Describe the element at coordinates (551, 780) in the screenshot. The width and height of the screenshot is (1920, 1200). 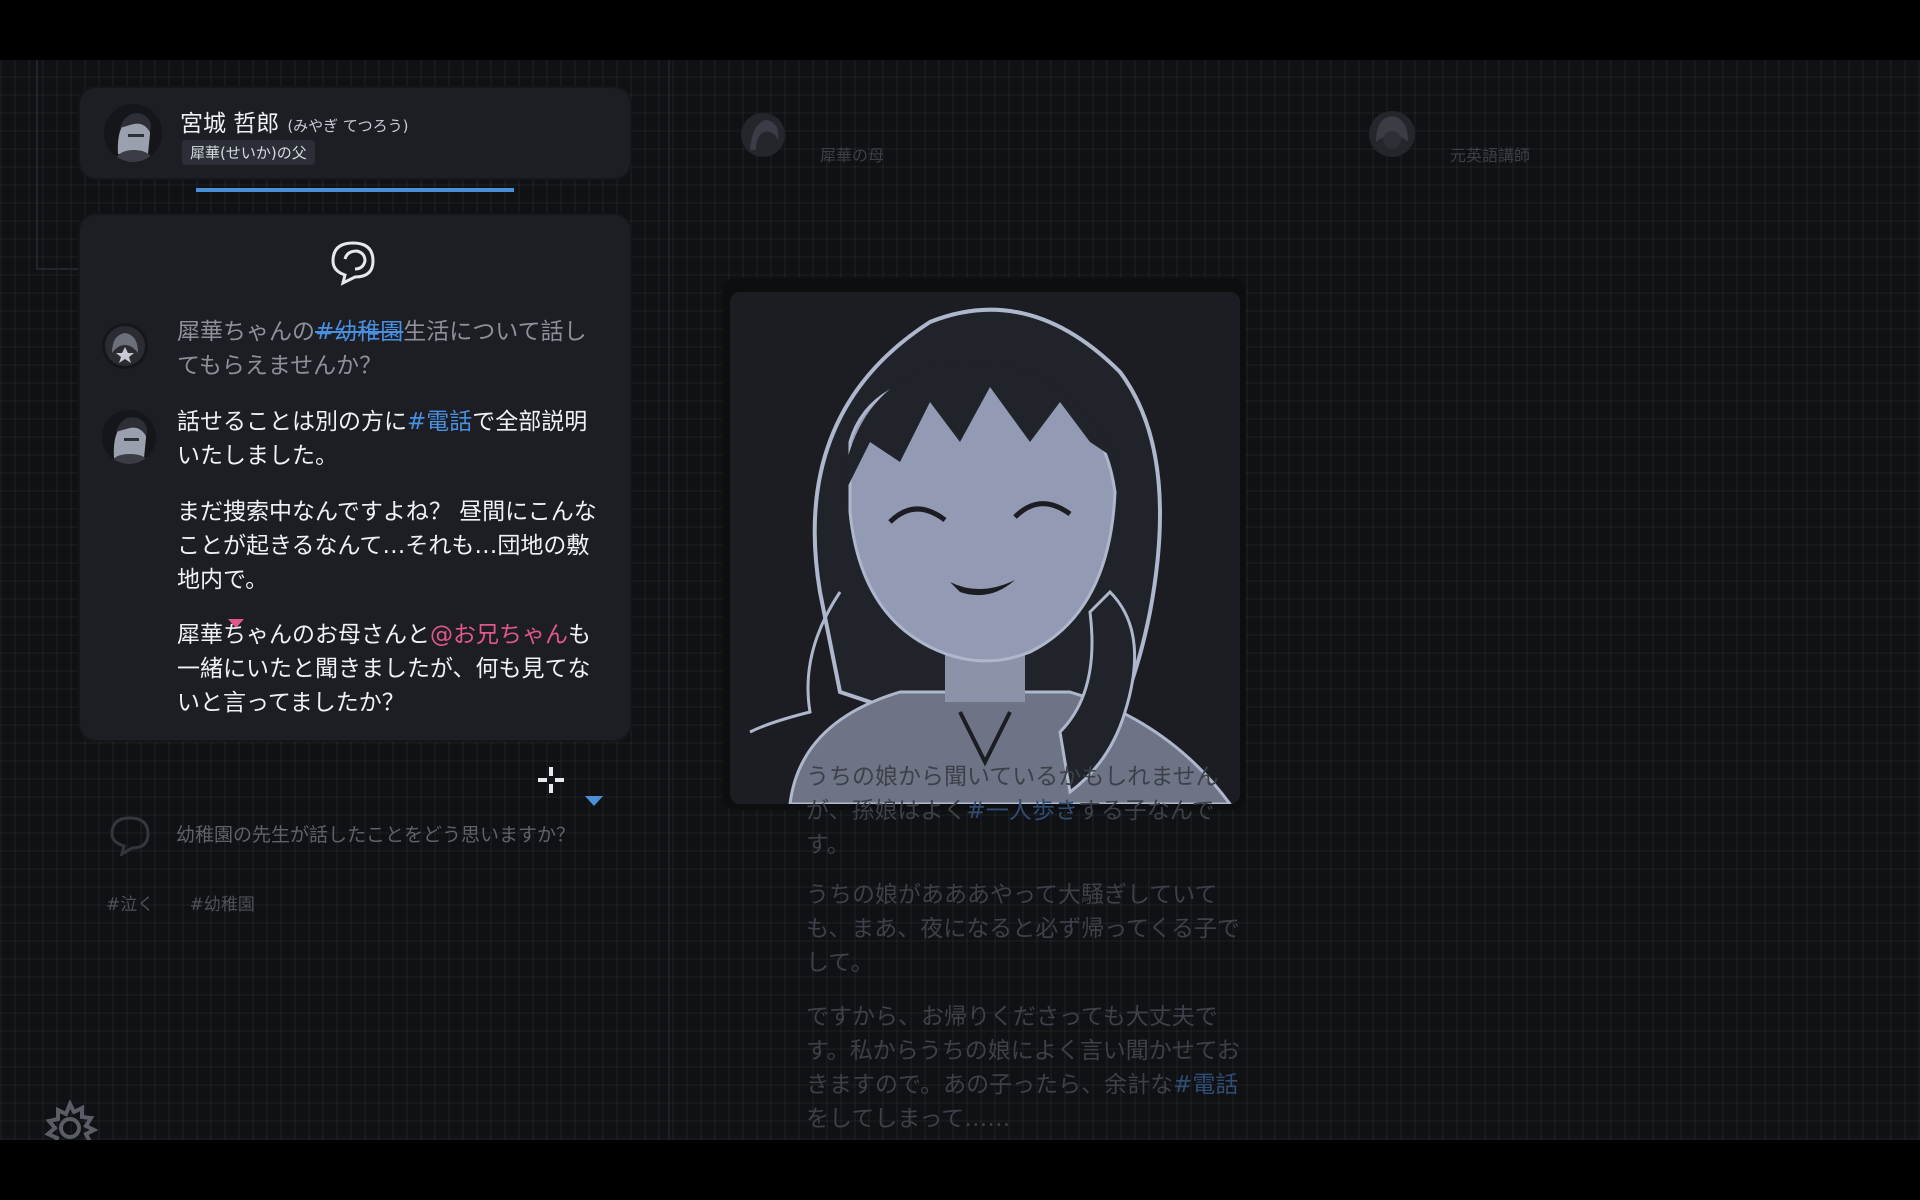
I see `cursor-icon` at that location.